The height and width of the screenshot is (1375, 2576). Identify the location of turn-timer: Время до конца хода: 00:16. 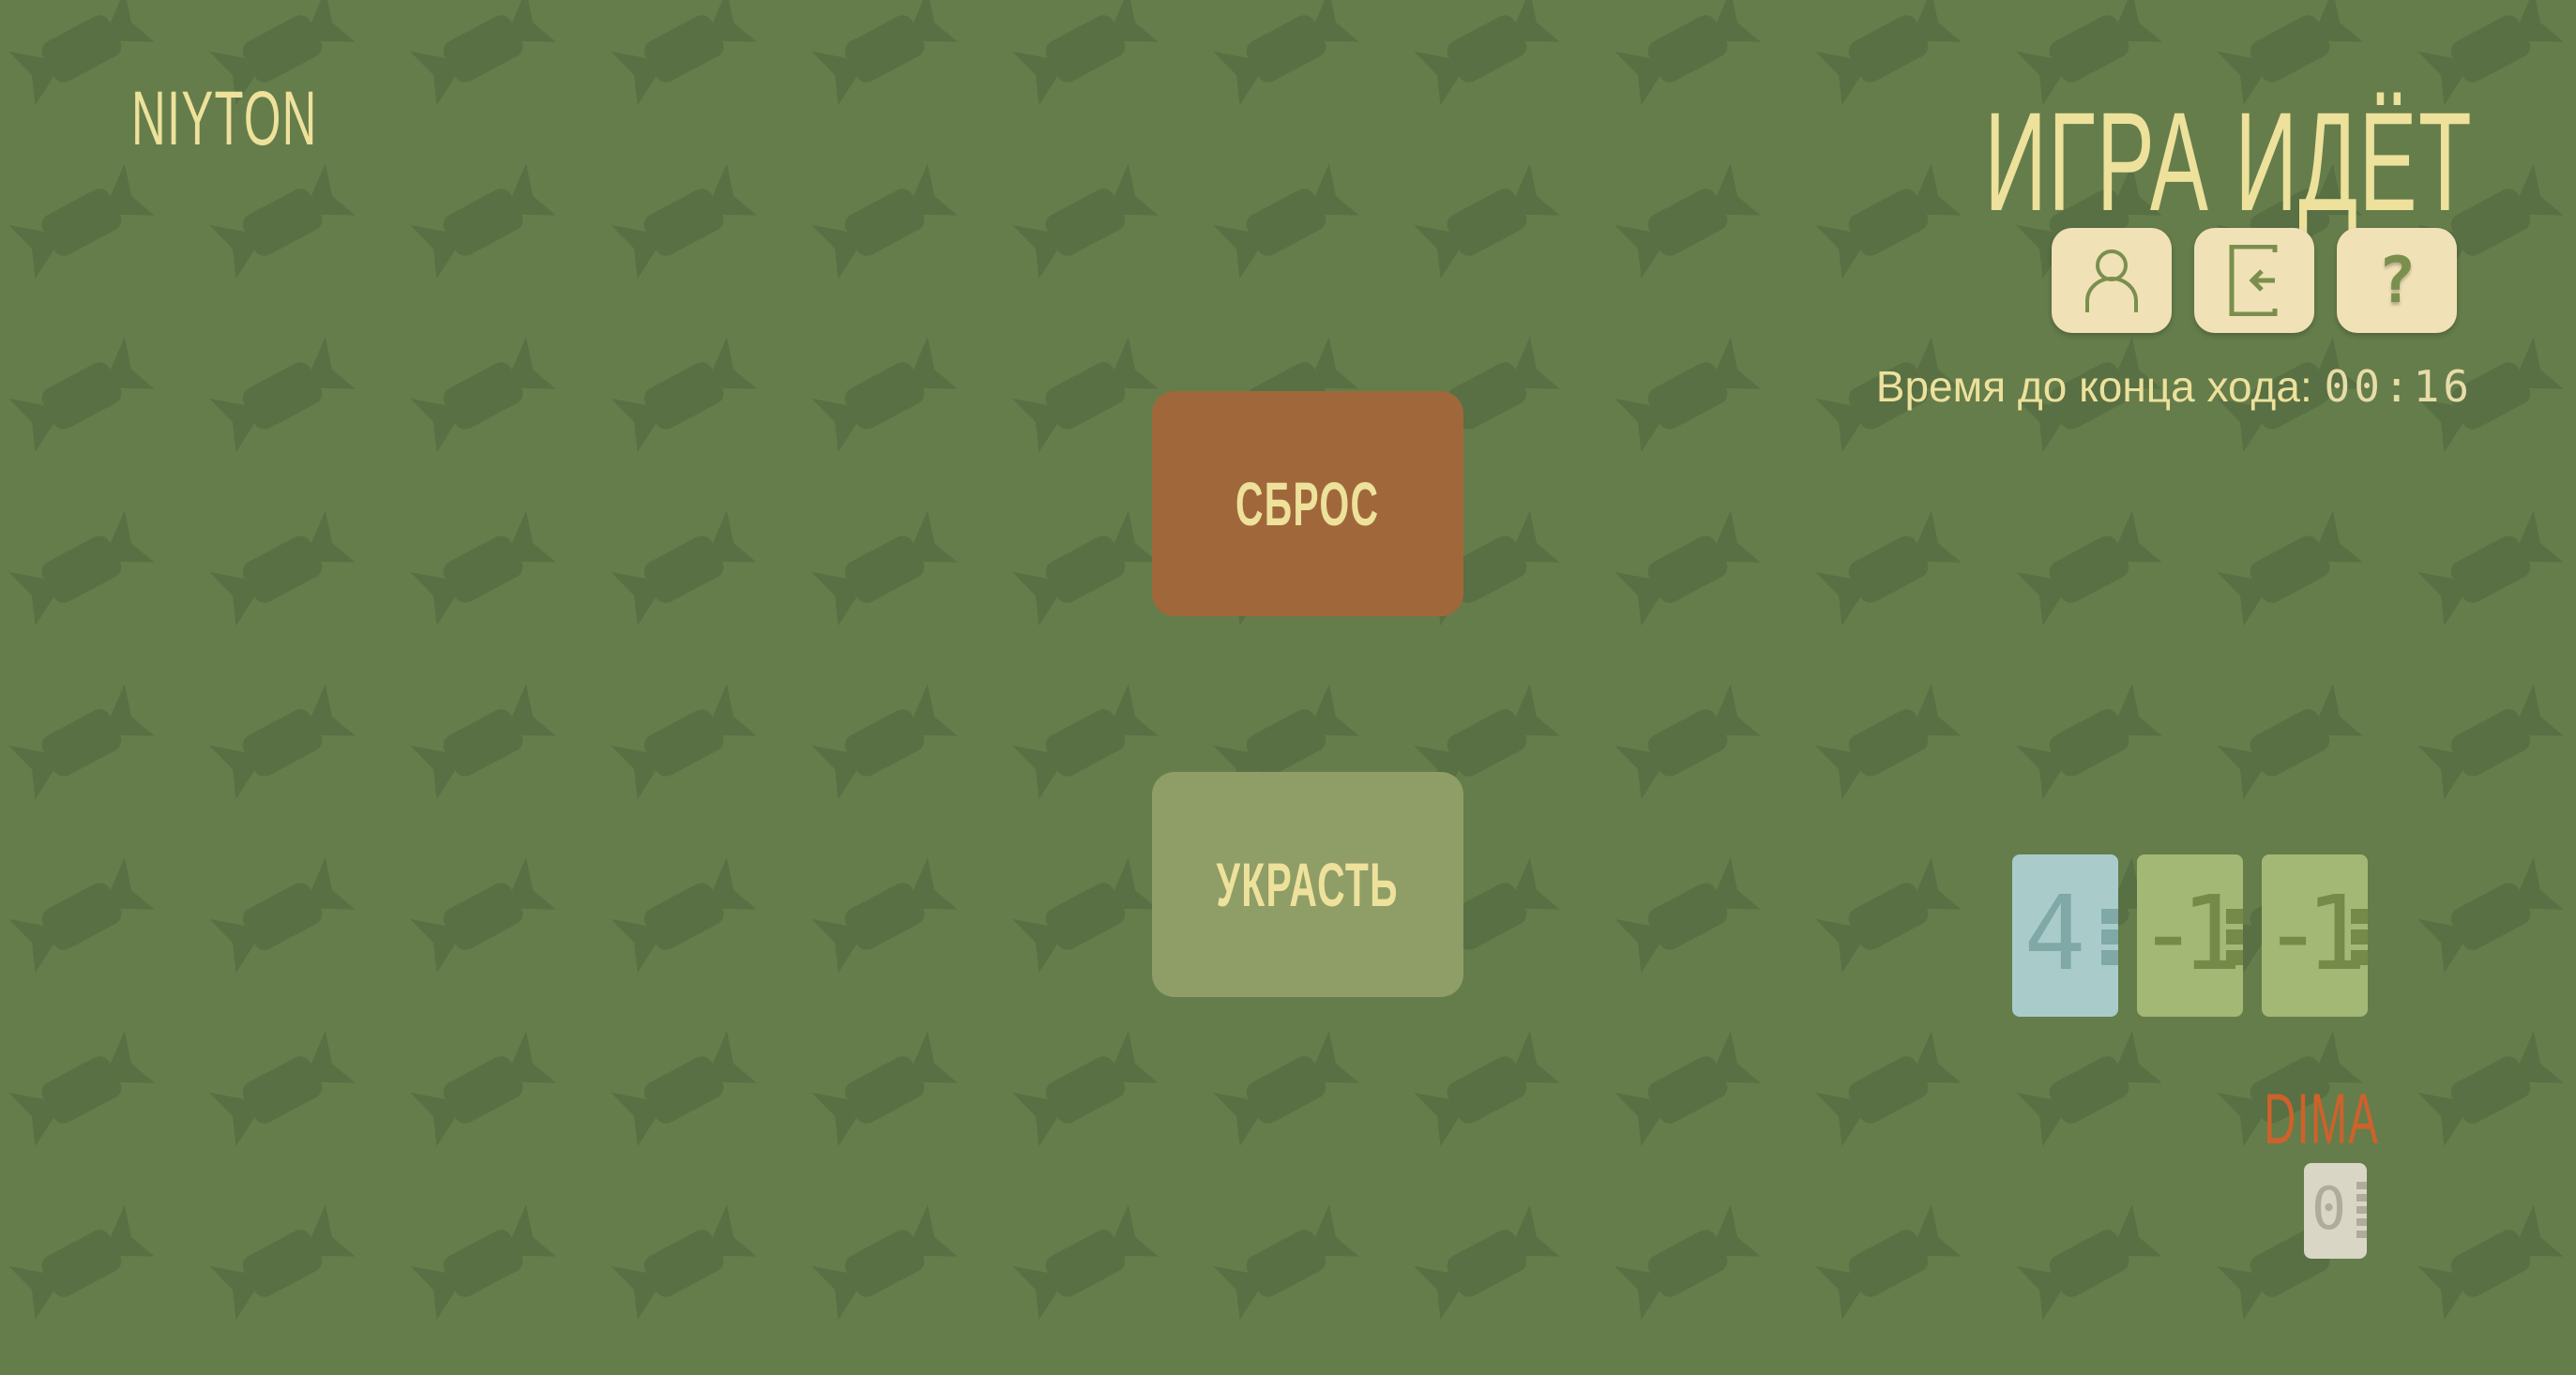
(2174, 386).